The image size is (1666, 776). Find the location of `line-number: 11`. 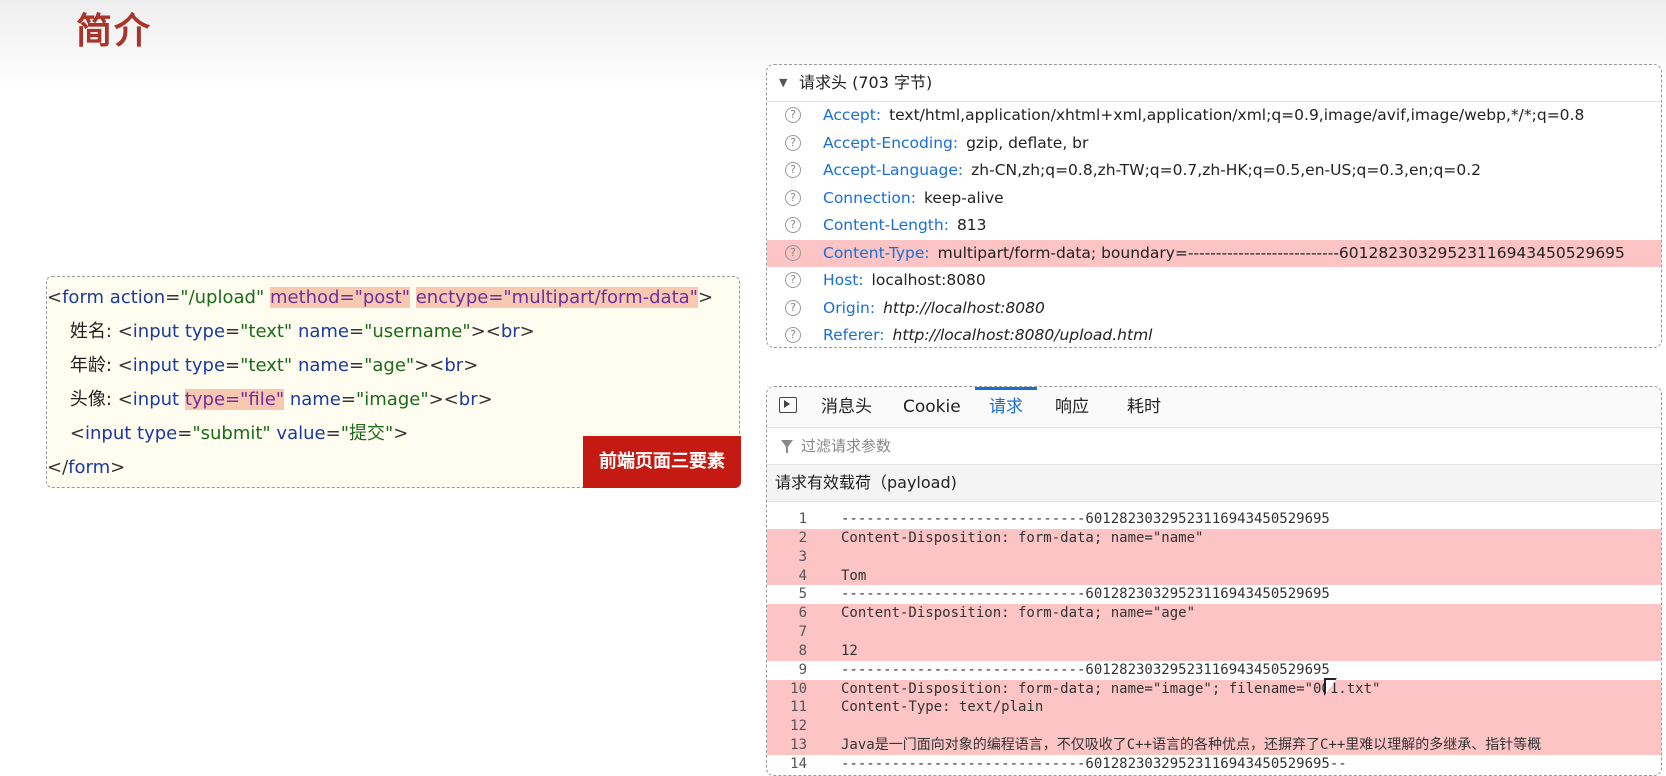

line-number: 11 is located at coordinates (798, 707).